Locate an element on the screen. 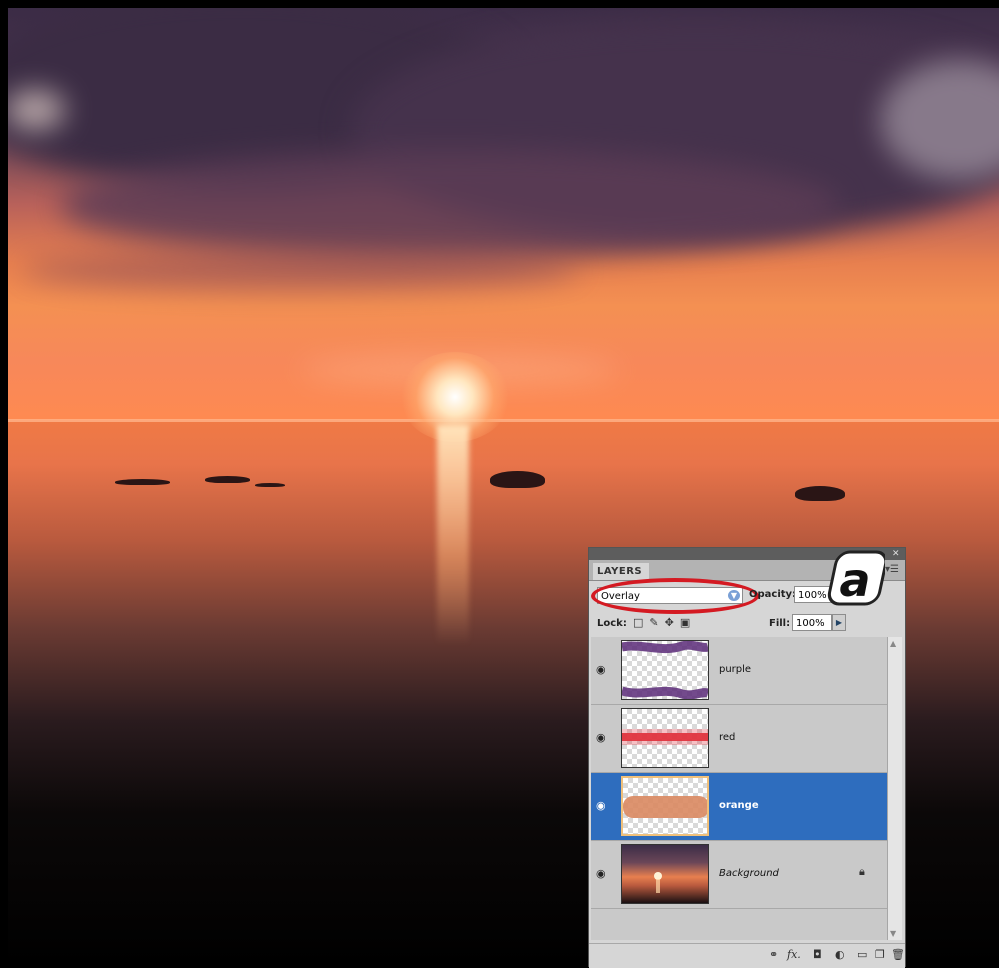  scroll-down-icon: ▼ is located at coordinates (893, 933).